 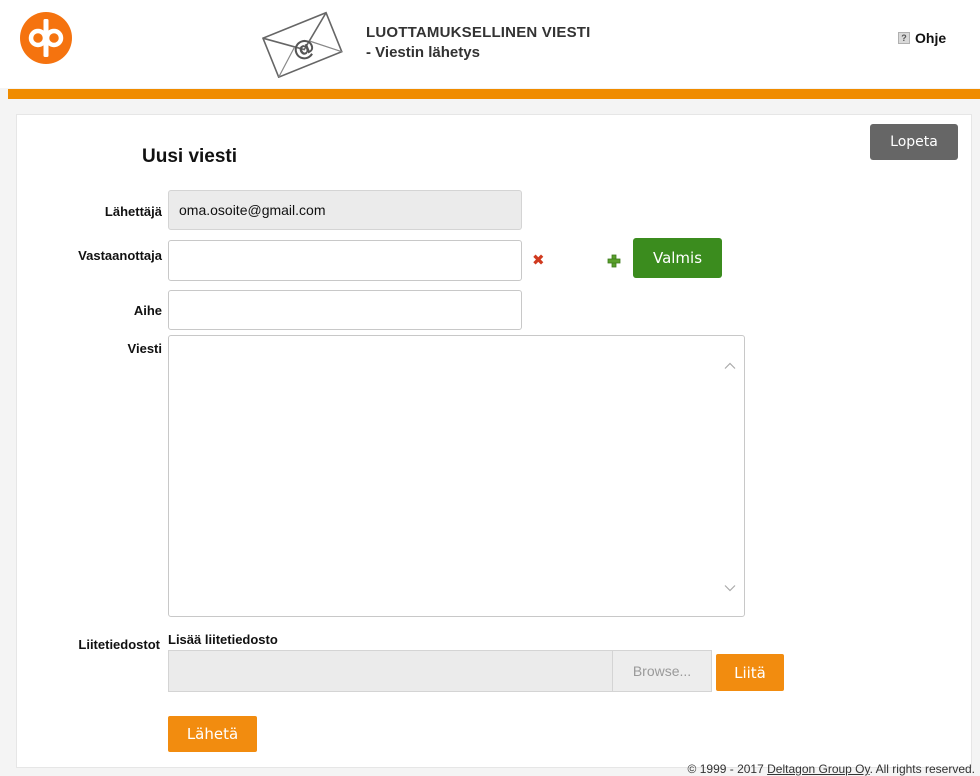 I want to click on attachments-label: Liitetiedostot, so click(x=119, y=644).